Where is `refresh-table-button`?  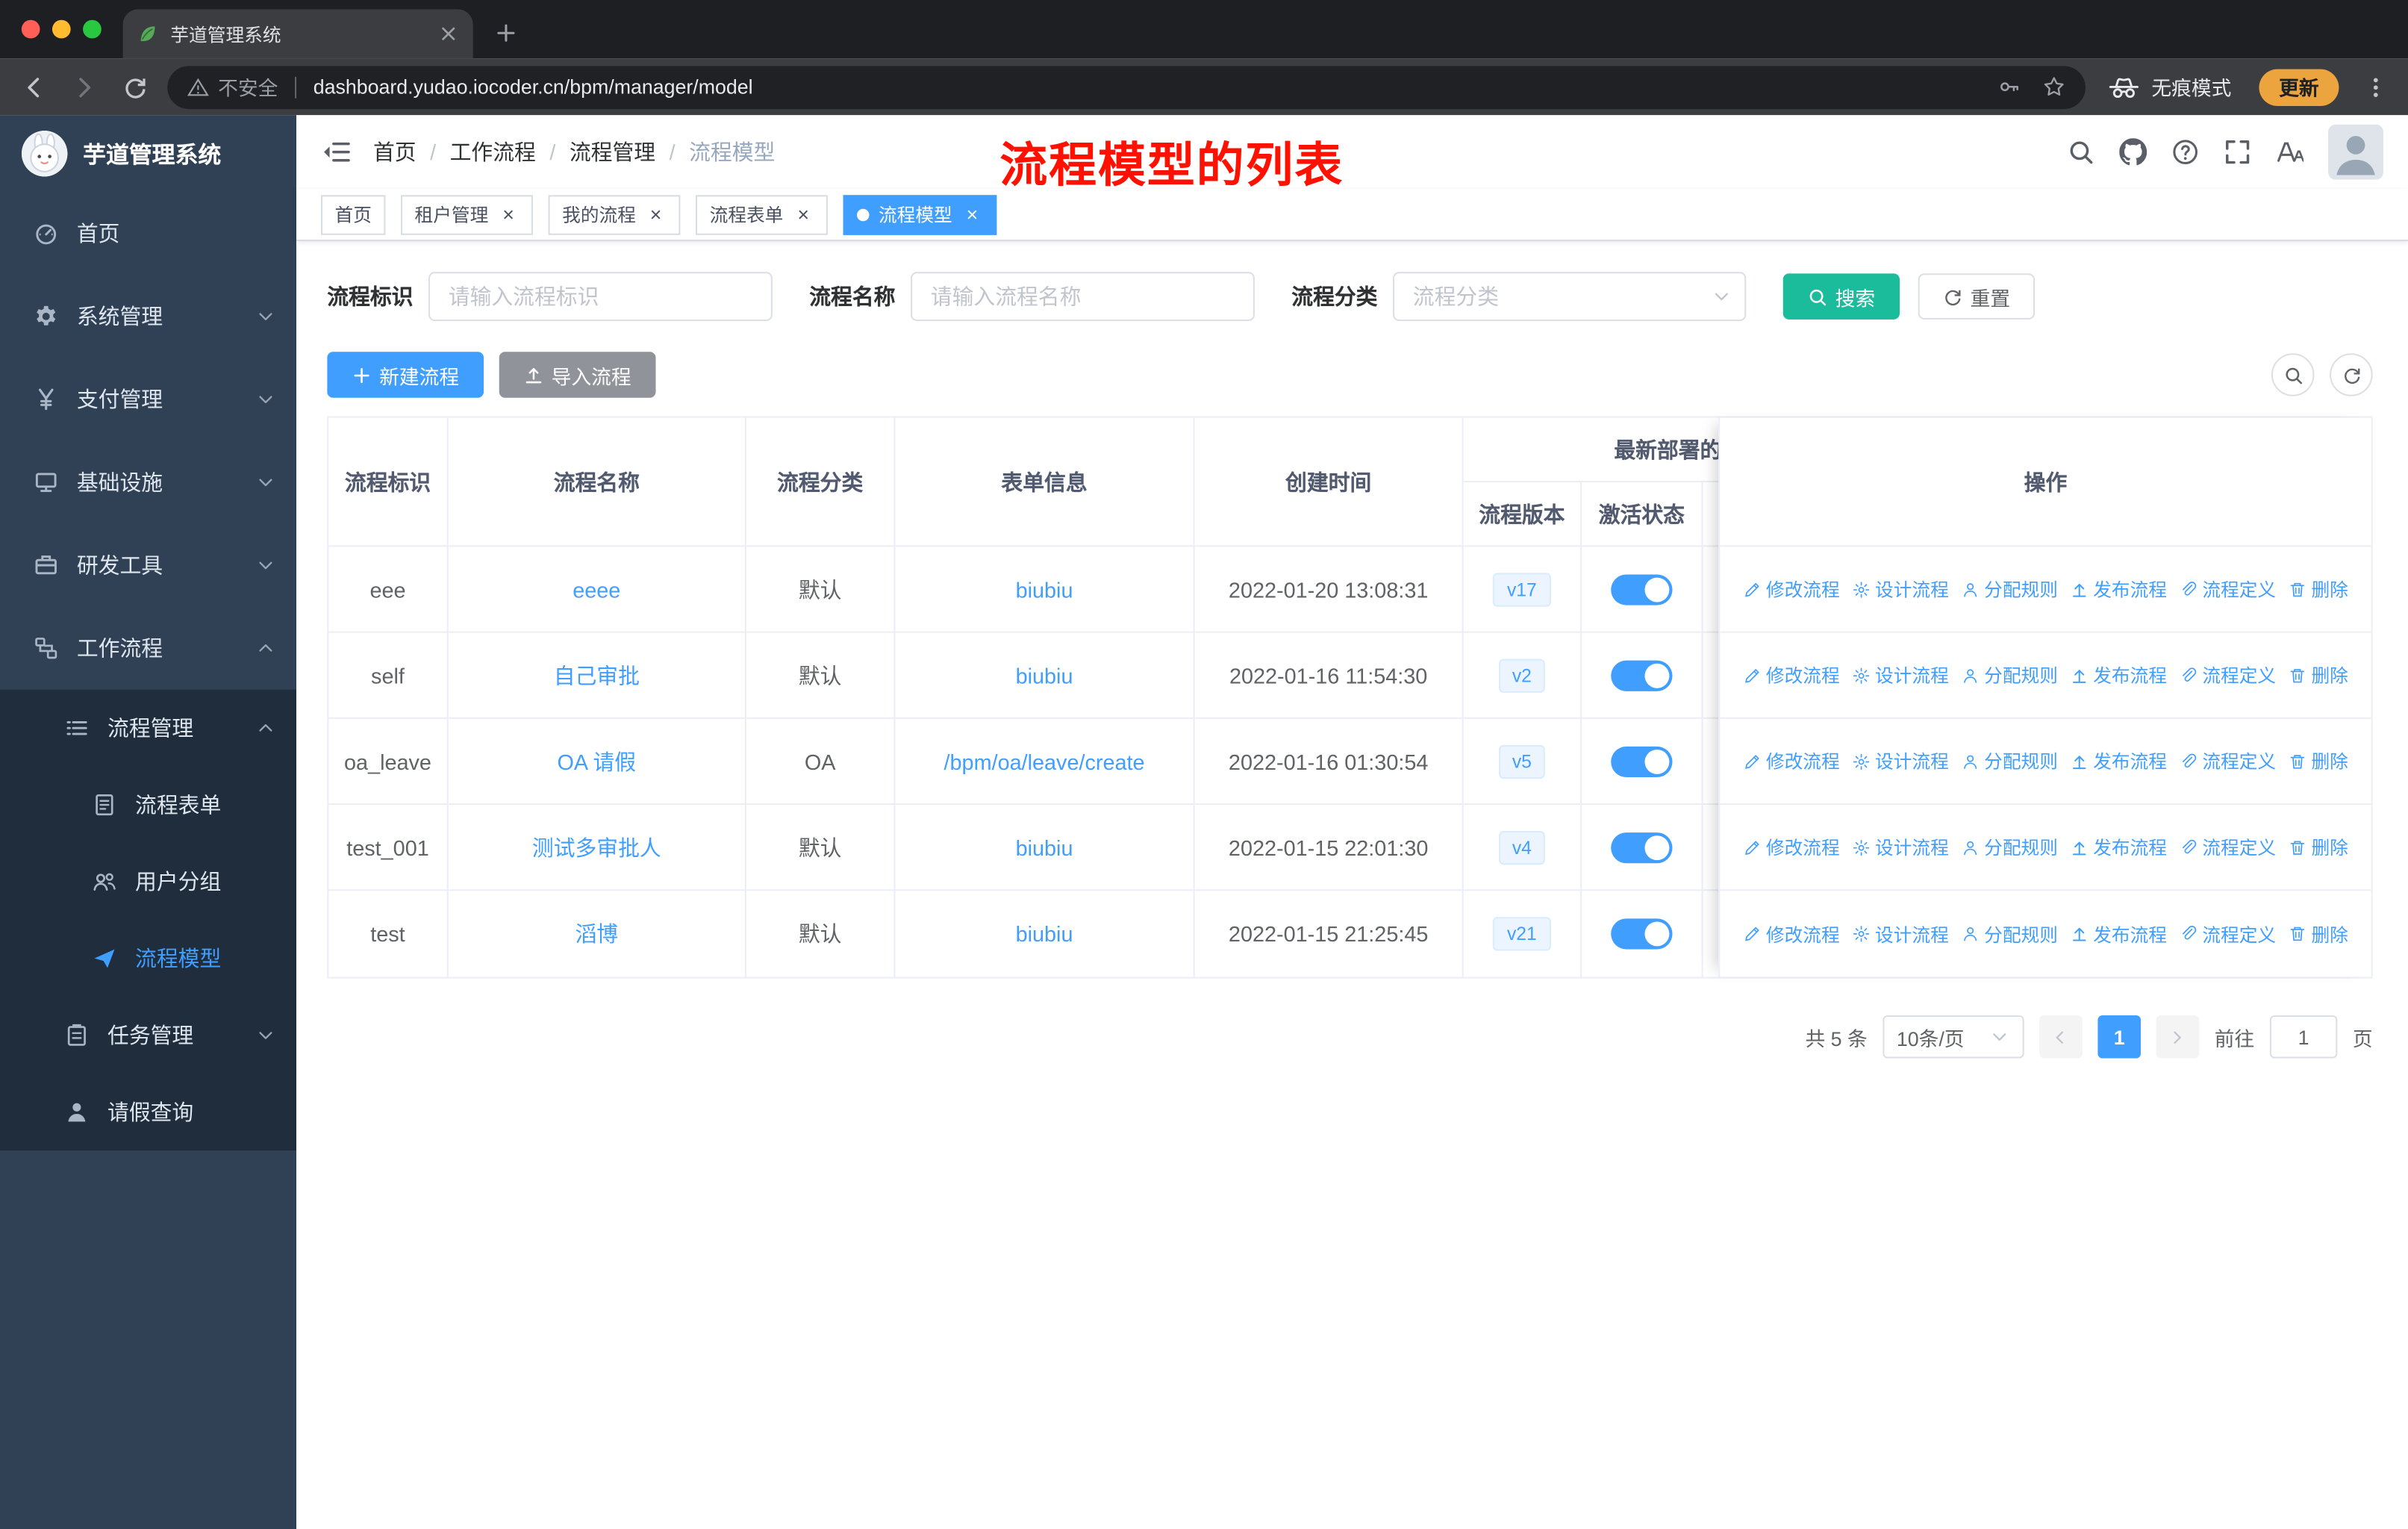
refresh-table-button is located at coordinates (2351, 375).